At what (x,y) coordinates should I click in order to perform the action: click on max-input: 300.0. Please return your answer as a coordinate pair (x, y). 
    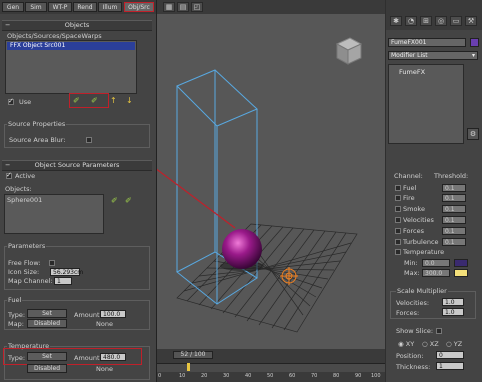
    Looking at the image, I should click on (436, 273).